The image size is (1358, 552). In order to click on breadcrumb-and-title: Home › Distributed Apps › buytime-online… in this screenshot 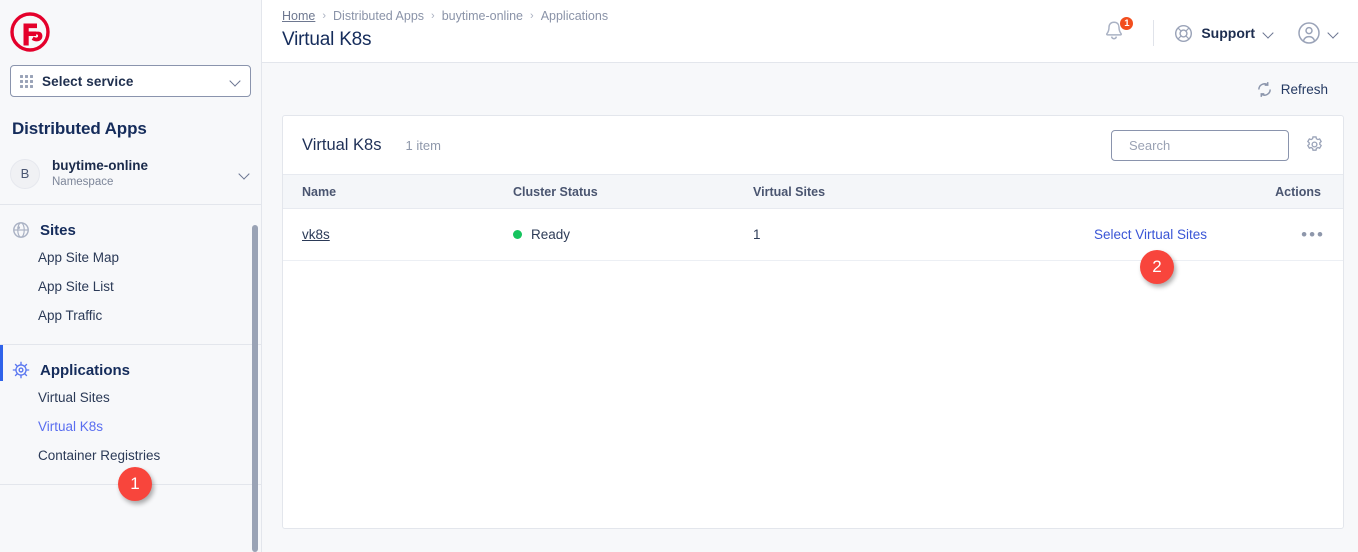, I will do `click(445, 30)`.